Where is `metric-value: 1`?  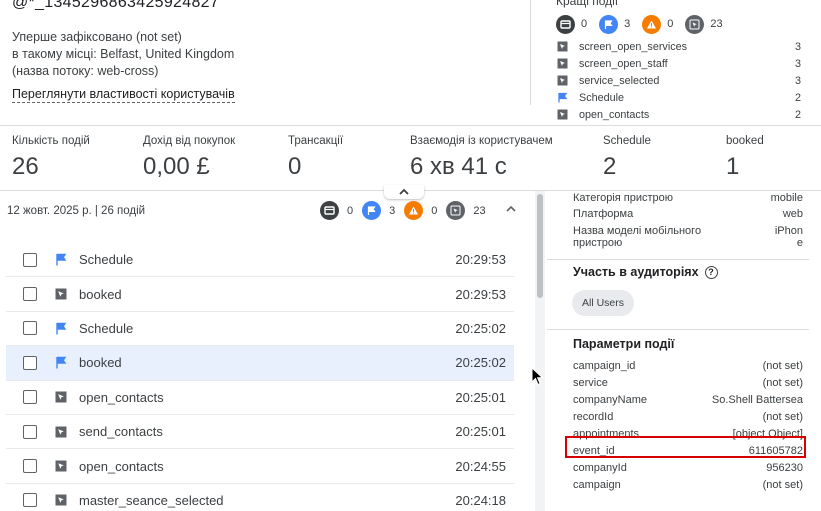
metric-value: 1 is located at coordinates (733, 166).